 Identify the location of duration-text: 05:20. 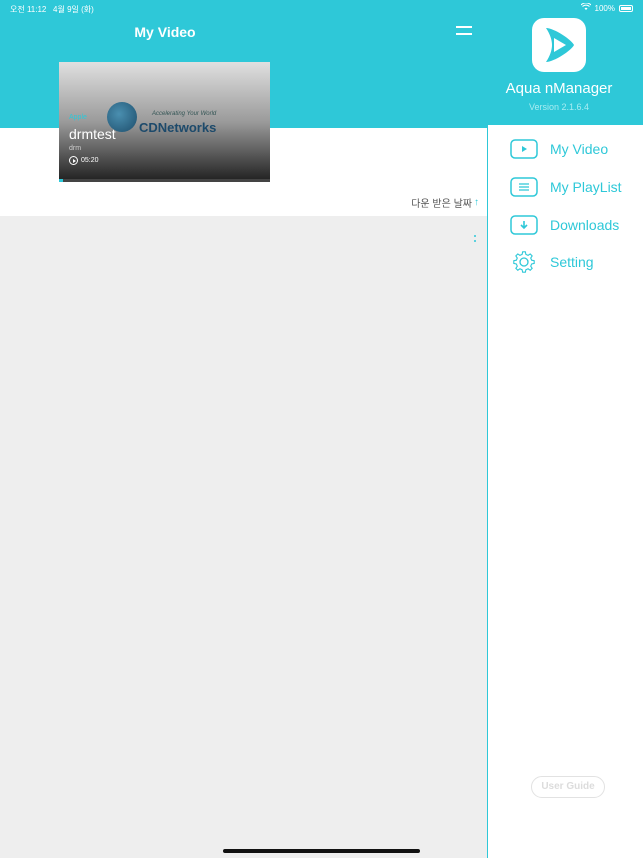
(90, 160).